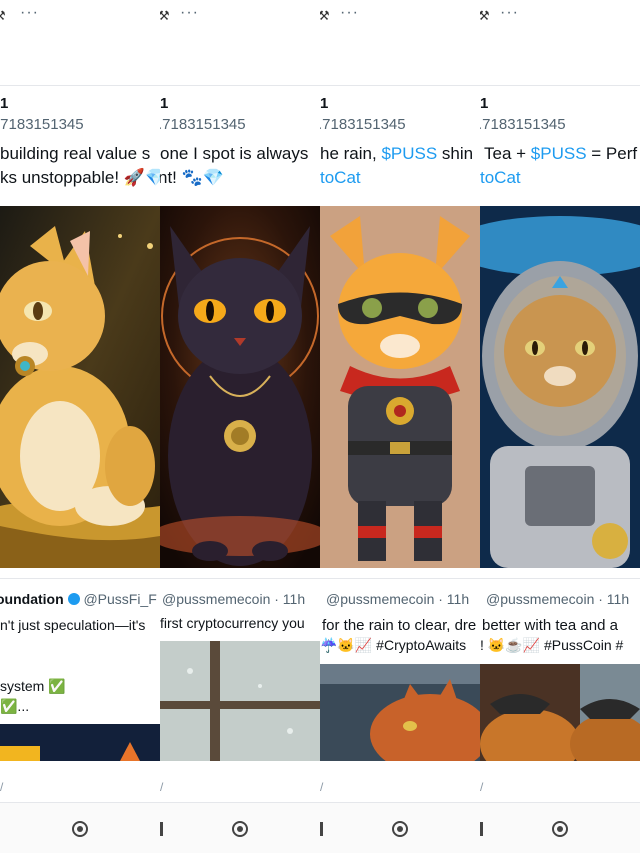 The image size is (640, 853). Describe the element at coordinates (240, 387) in the screenshot. I see `black-cat-image` at that location.